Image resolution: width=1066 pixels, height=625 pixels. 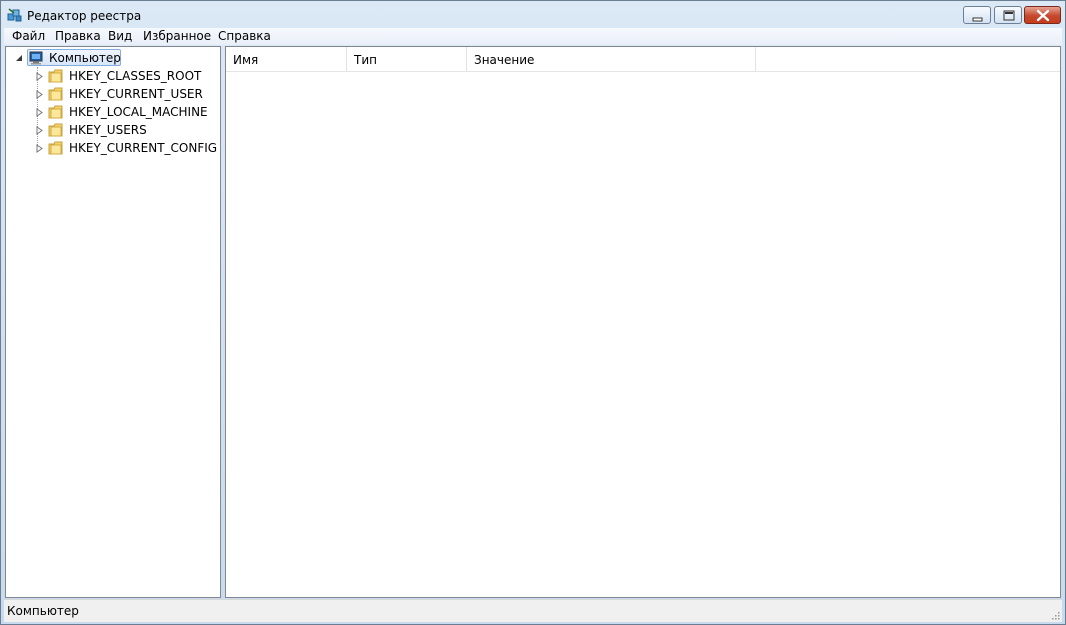 I want to click on tree-item-label: HKEY_CURRENT_CONFIG, so click(x=143, y=148).